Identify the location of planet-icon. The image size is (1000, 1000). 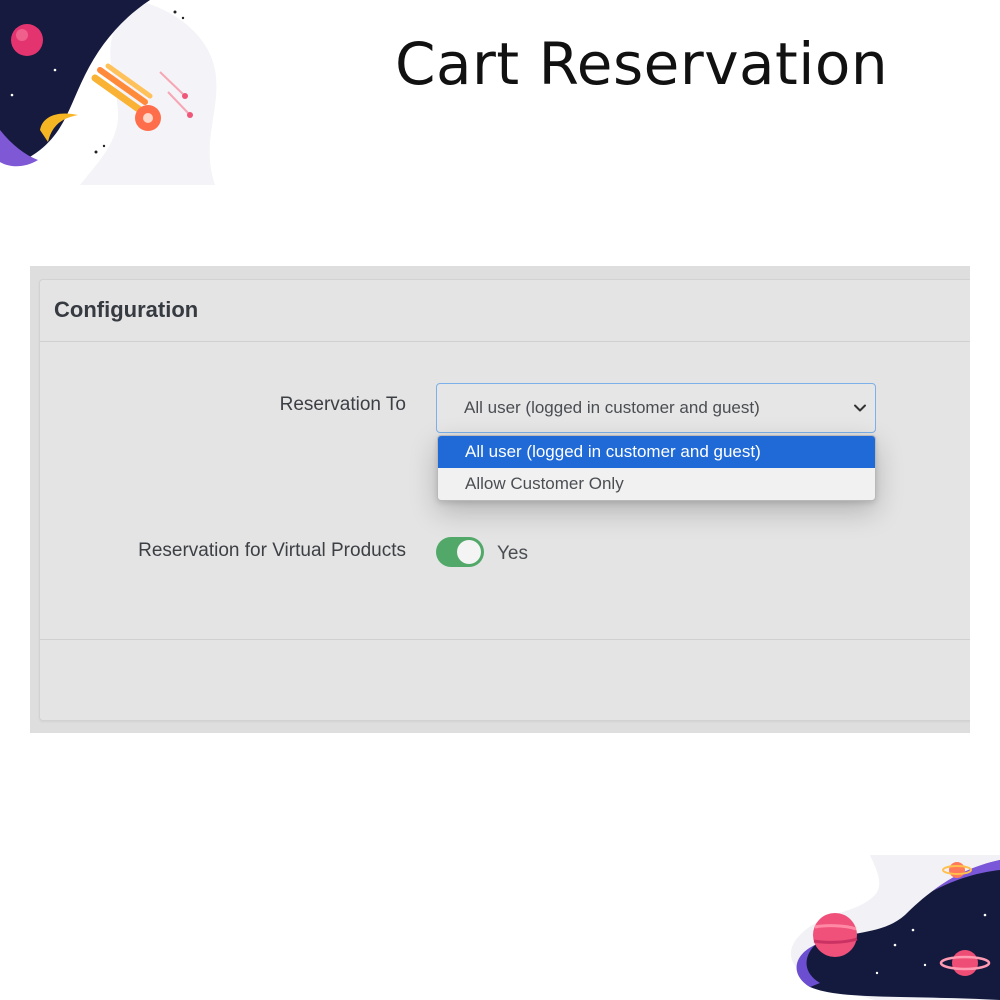
(835, 935).